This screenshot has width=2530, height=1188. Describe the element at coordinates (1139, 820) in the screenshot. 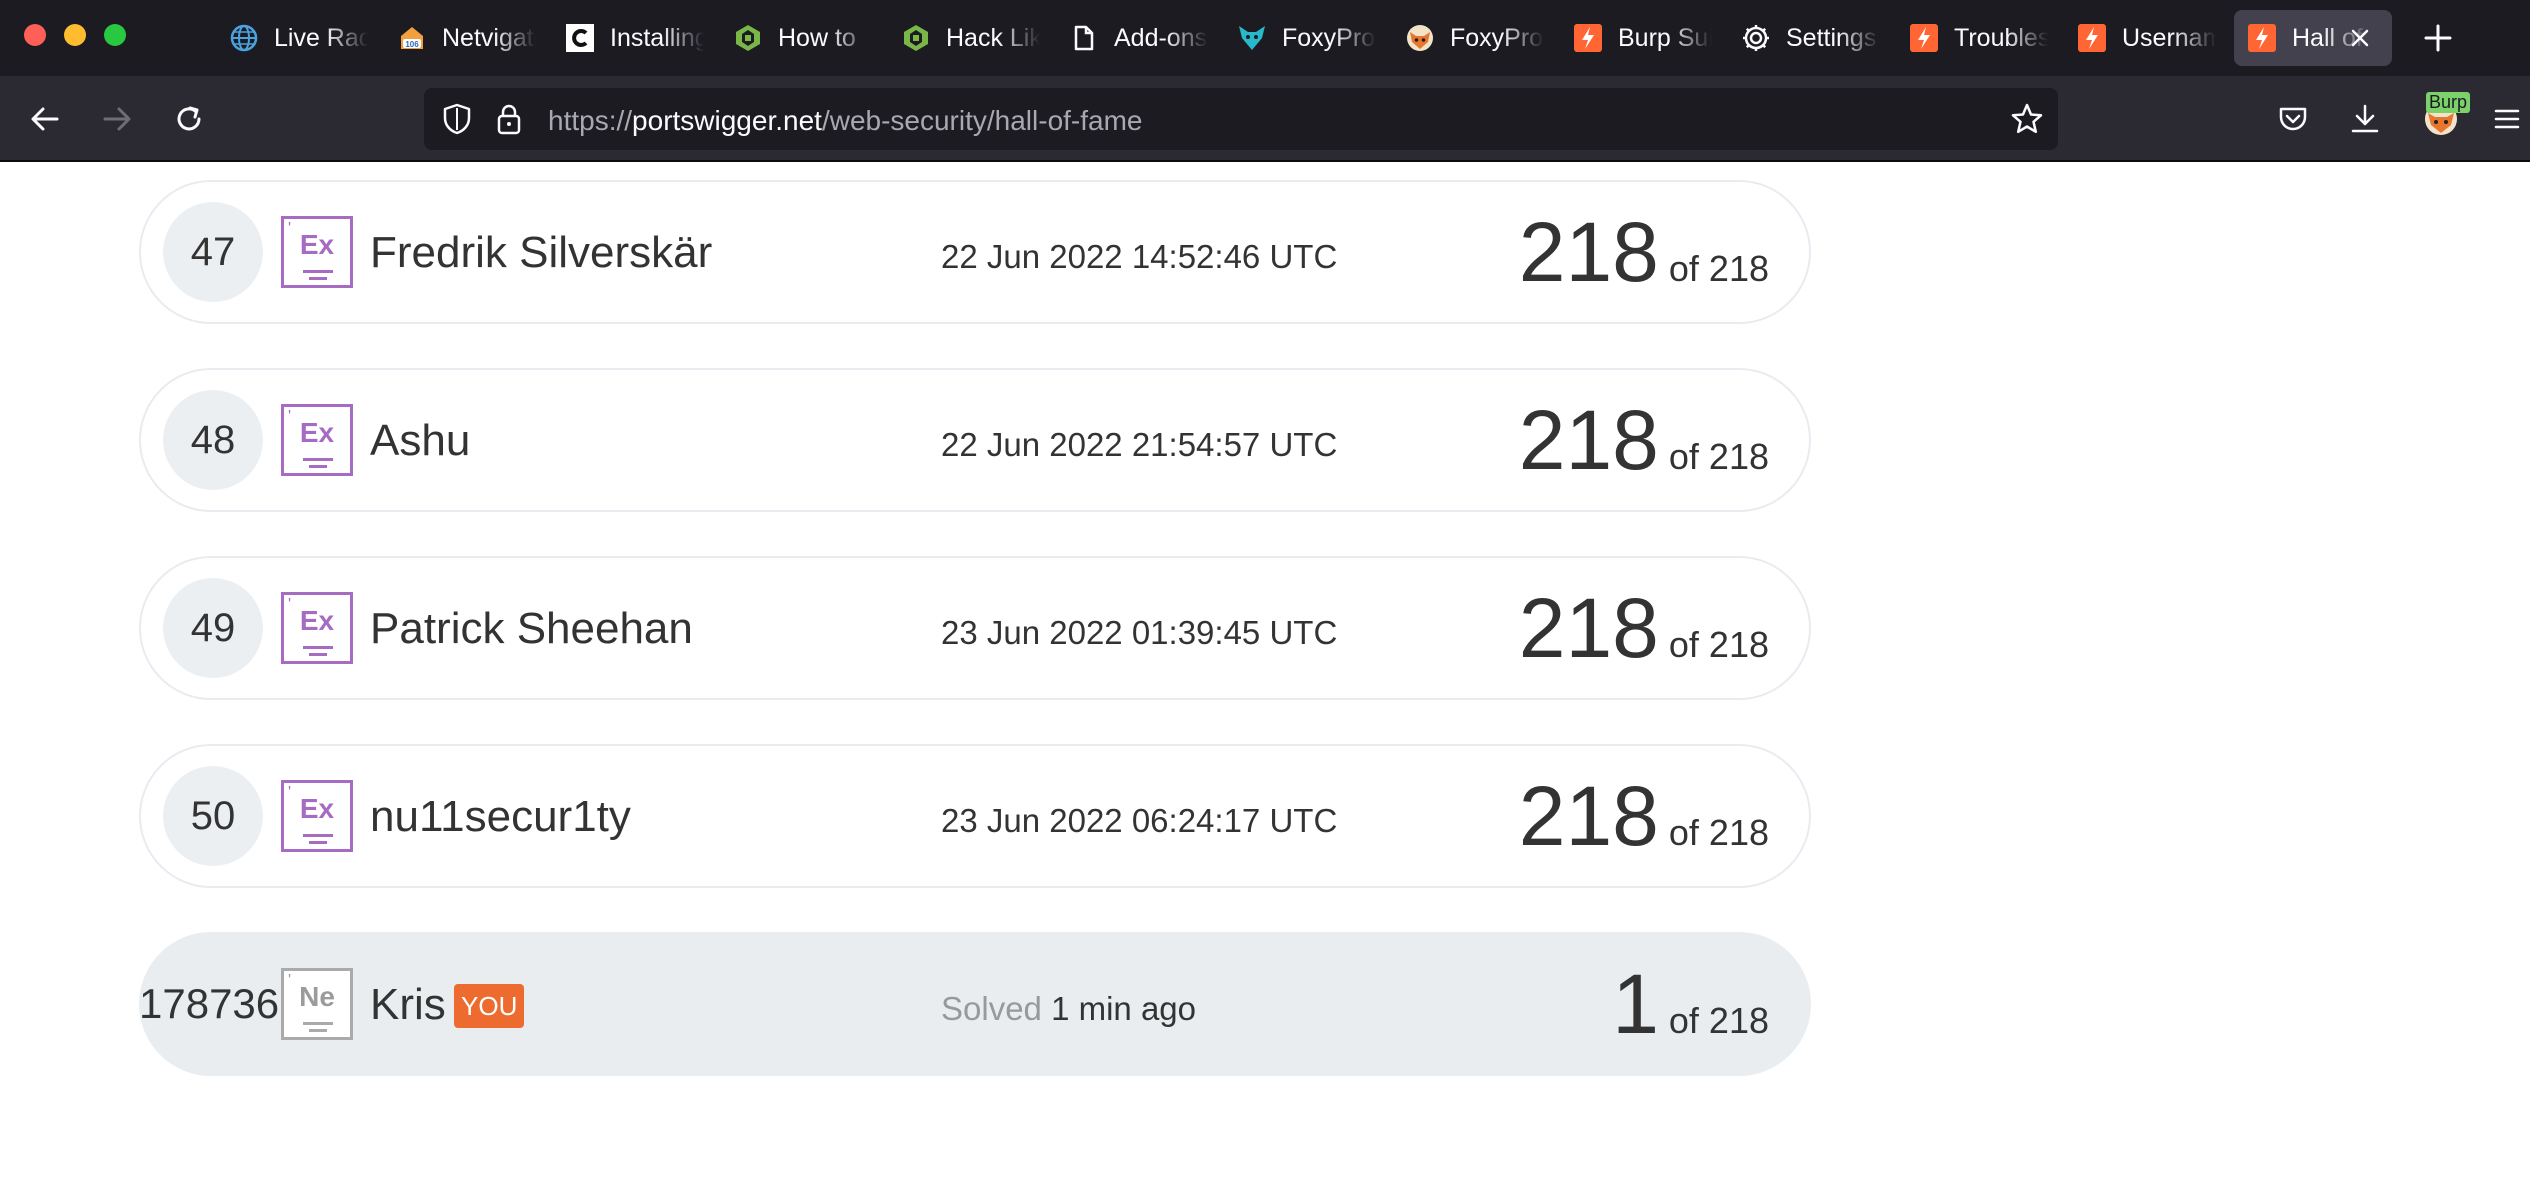

I see `completion-date: 23 Jun 2022 06:24:17 UTC` at that location.